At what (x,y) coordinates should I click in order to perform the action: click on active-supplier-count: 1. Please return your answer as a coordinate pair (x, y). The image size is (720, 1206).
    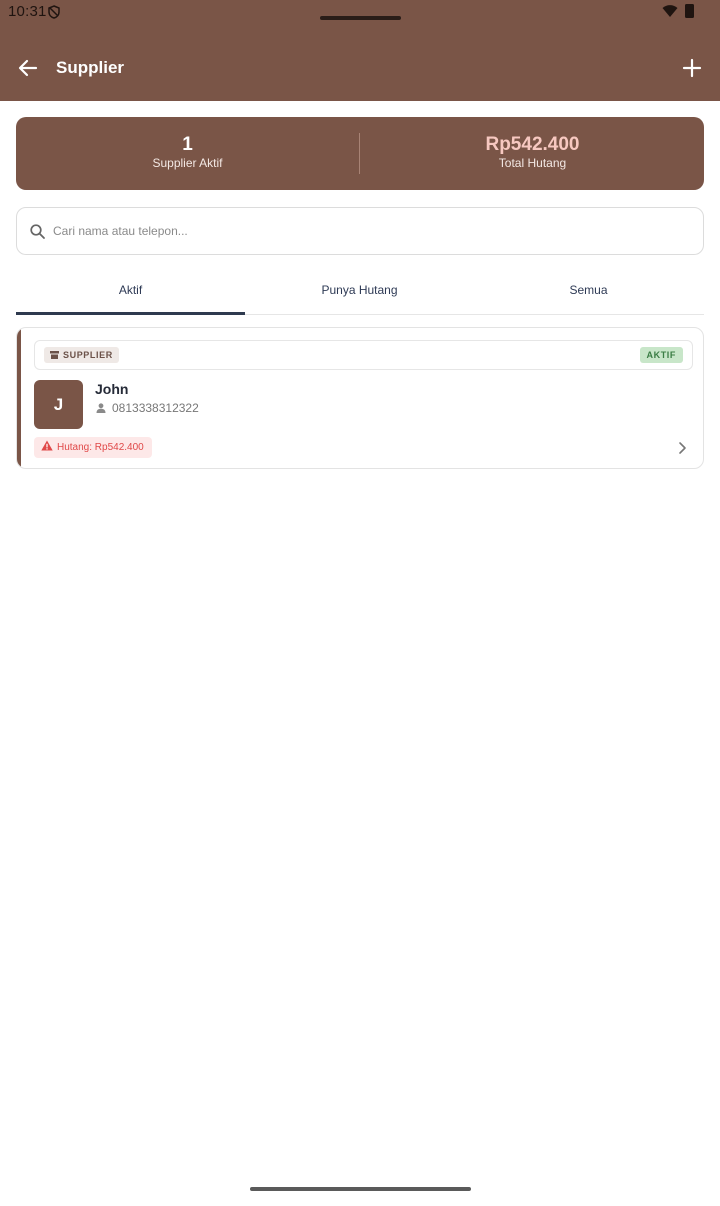
    Looking at the image, I should click on (187, 144).